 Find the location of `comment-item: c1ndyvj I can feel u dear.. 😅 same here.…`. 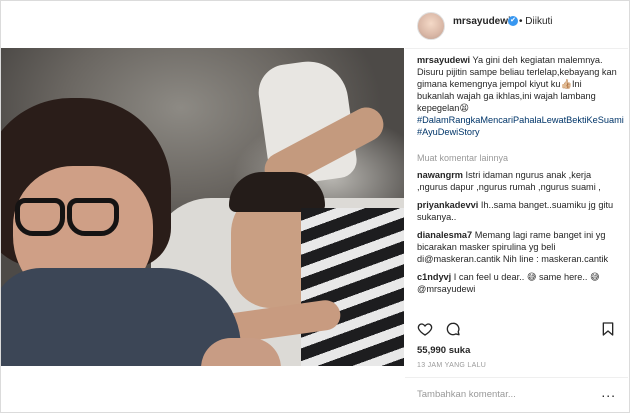

comment-item: c1ndyvj I can feel u dear.. 😅 same here.… is located at coordinates (518, 283).